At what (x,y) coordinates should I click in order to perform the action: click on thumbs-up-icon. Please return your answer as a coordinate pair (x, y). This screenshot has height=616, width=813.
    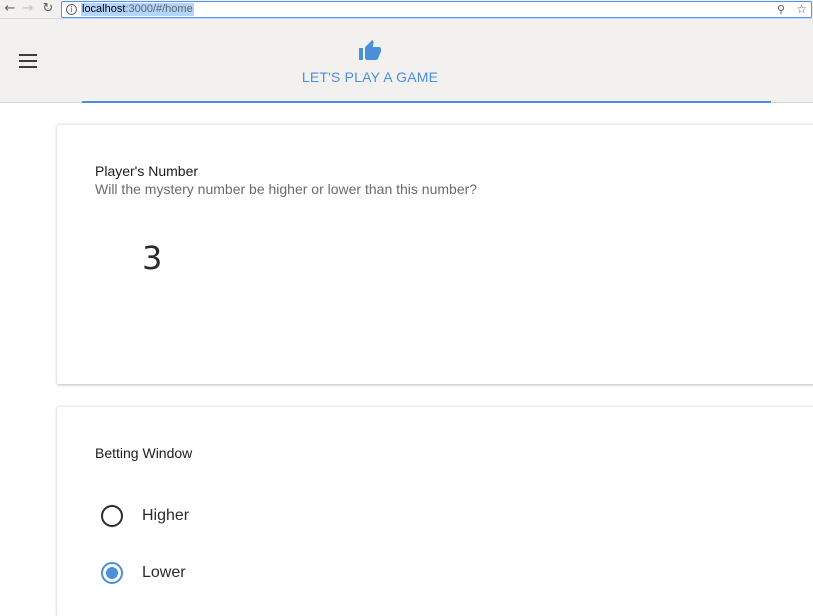
    Looking at the image, I should click on (370, 50).